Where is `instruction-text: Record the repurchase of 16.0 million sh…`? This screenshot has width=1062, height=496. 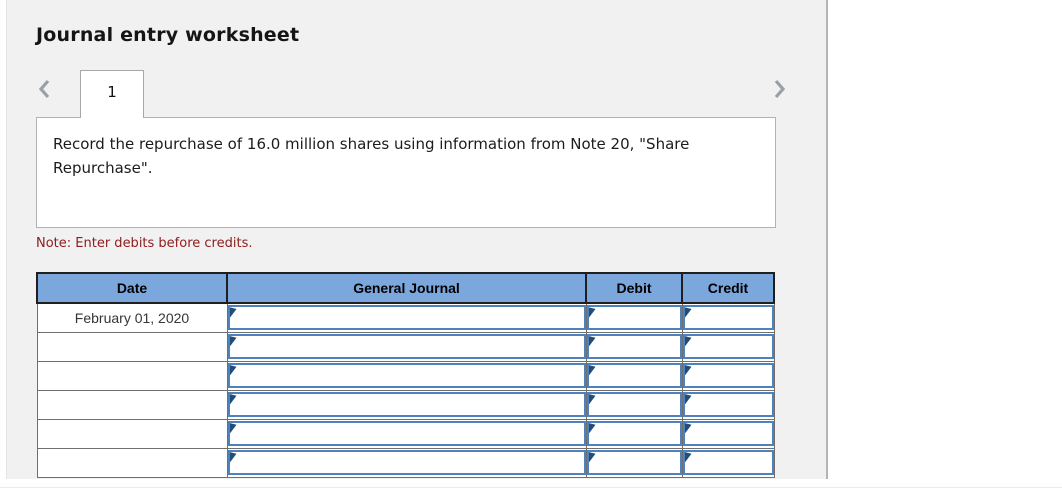
instruction-text: Record the repurchase of 16.0 million sh… is located at coordinates (371, 156).